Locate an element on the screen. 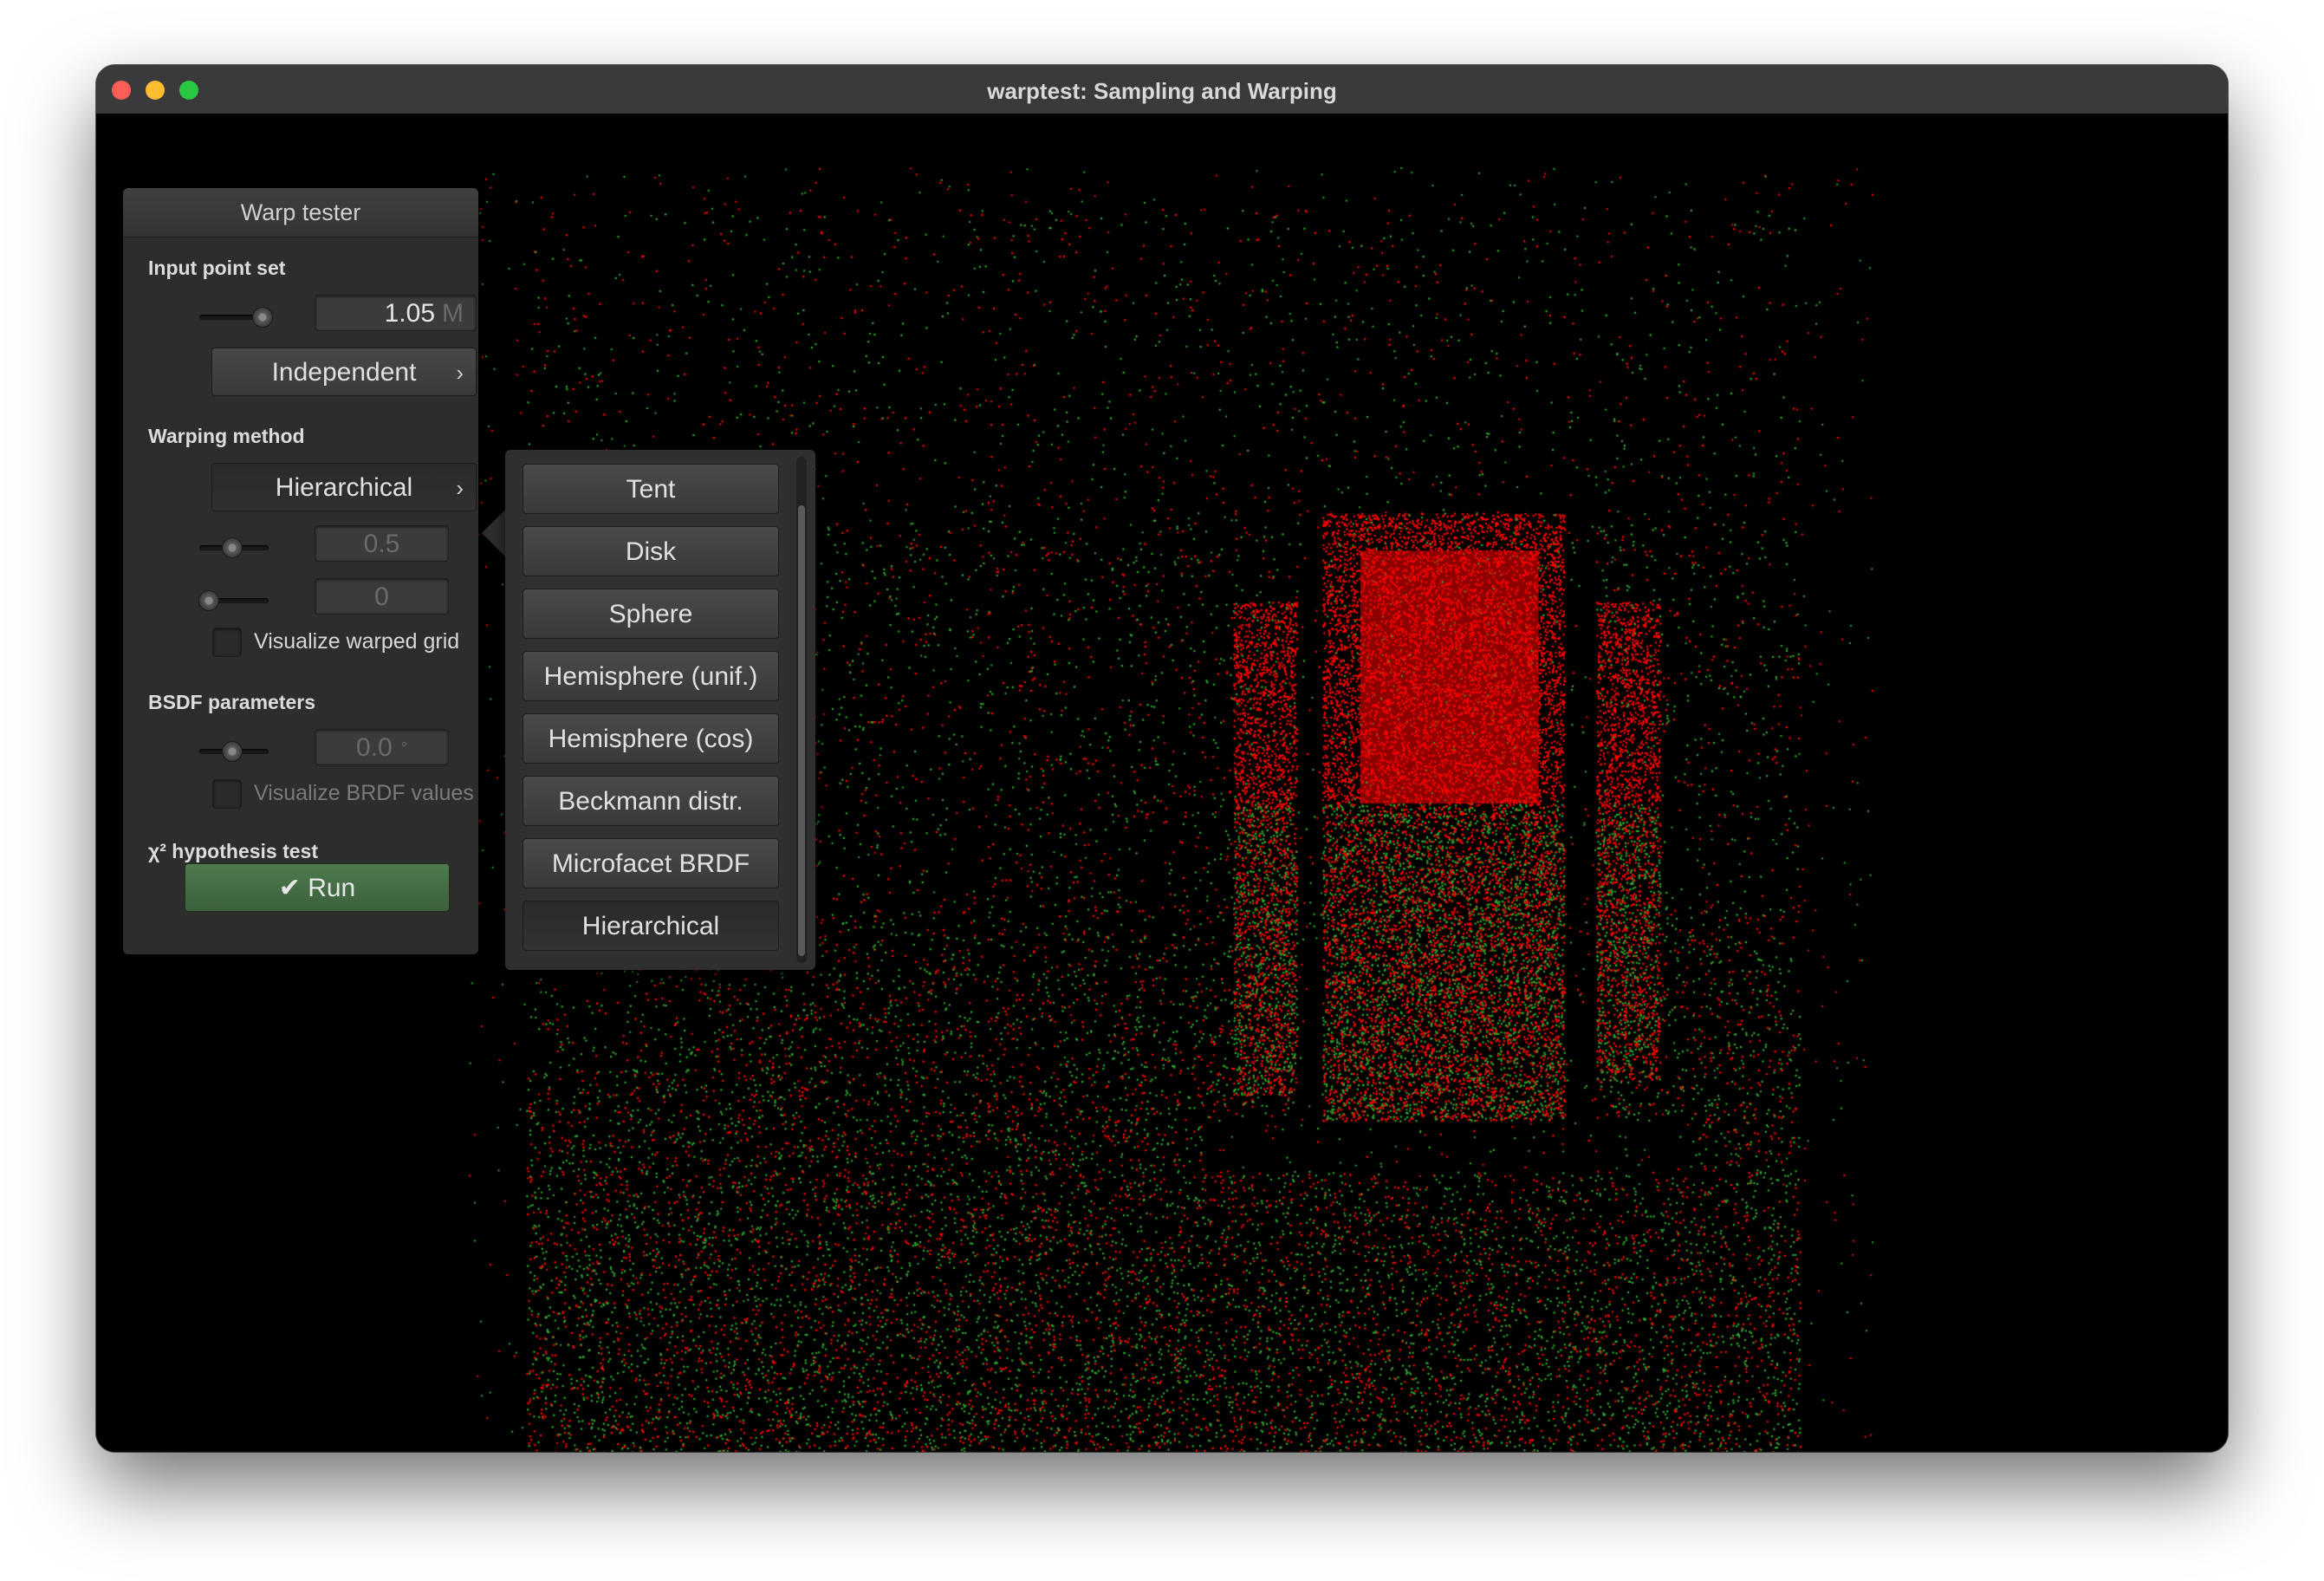 The height and width of the screenshot is (1581, 2324). point-generator-label: Independent is located at coordinates (344, 373).